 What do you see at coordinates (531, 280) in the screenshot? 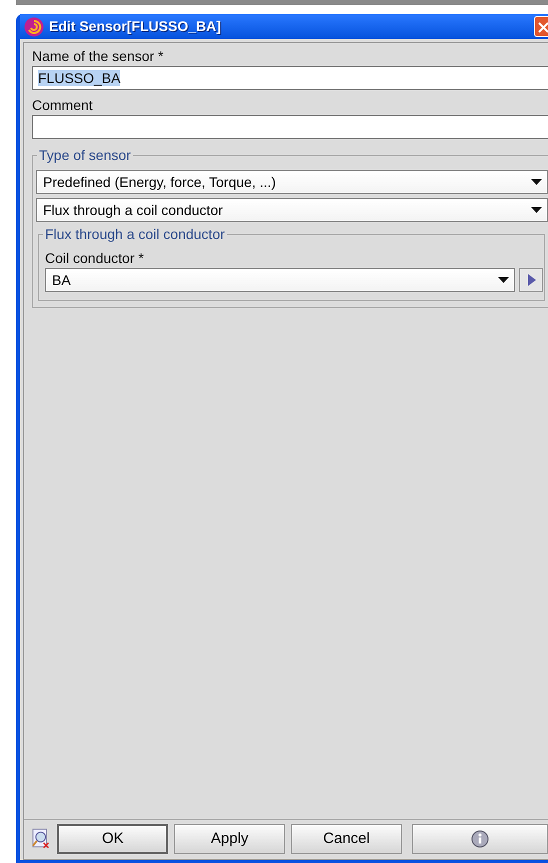
I see `play-button` at bounding box center [531, 280].